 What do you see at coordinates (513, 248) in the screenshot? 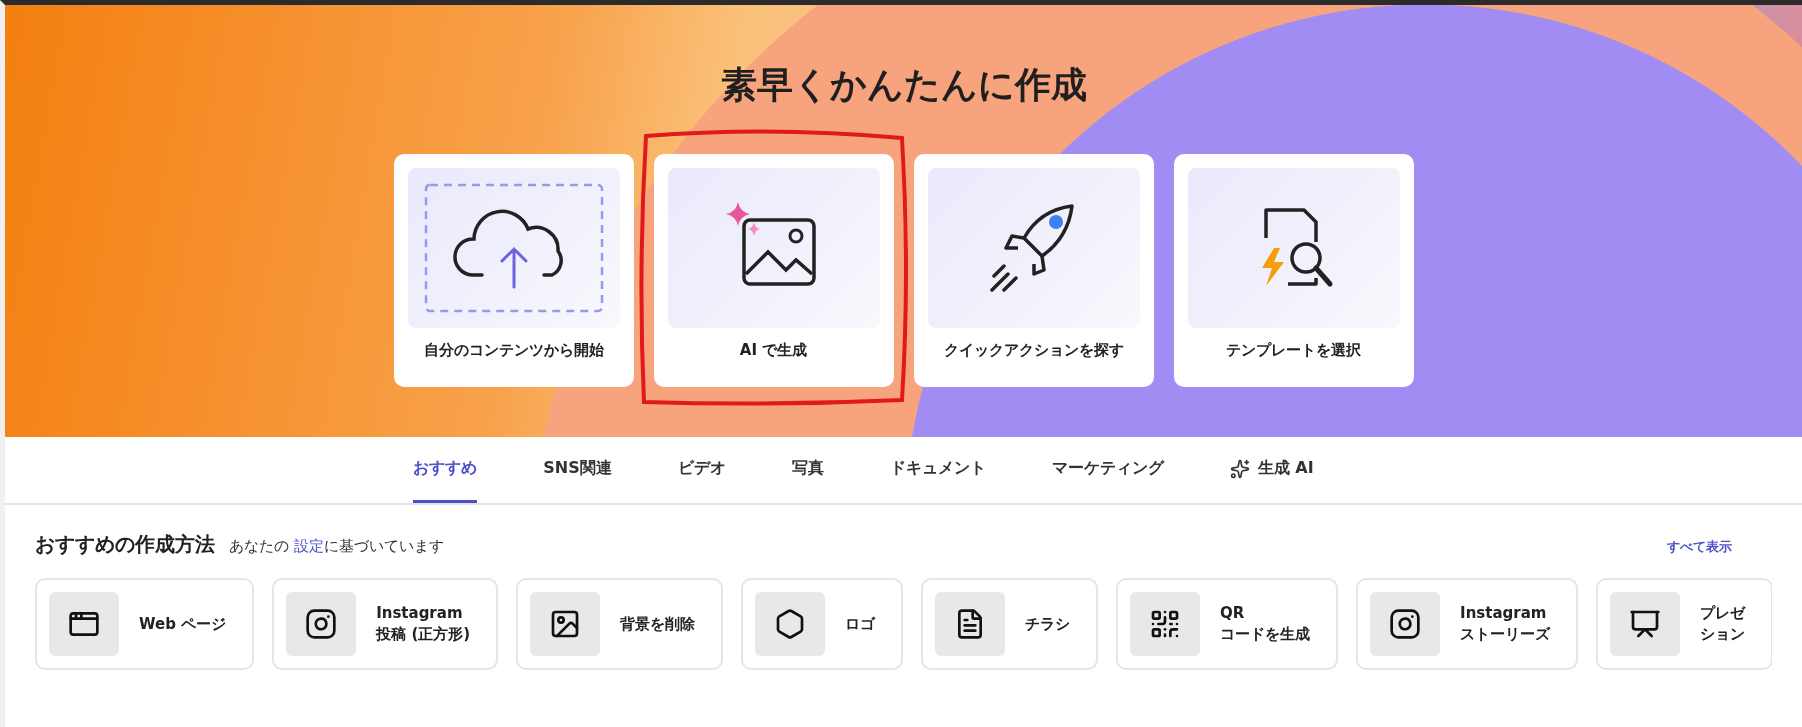
I see `cloud-upload-icon` at bounding box center [513, 248].